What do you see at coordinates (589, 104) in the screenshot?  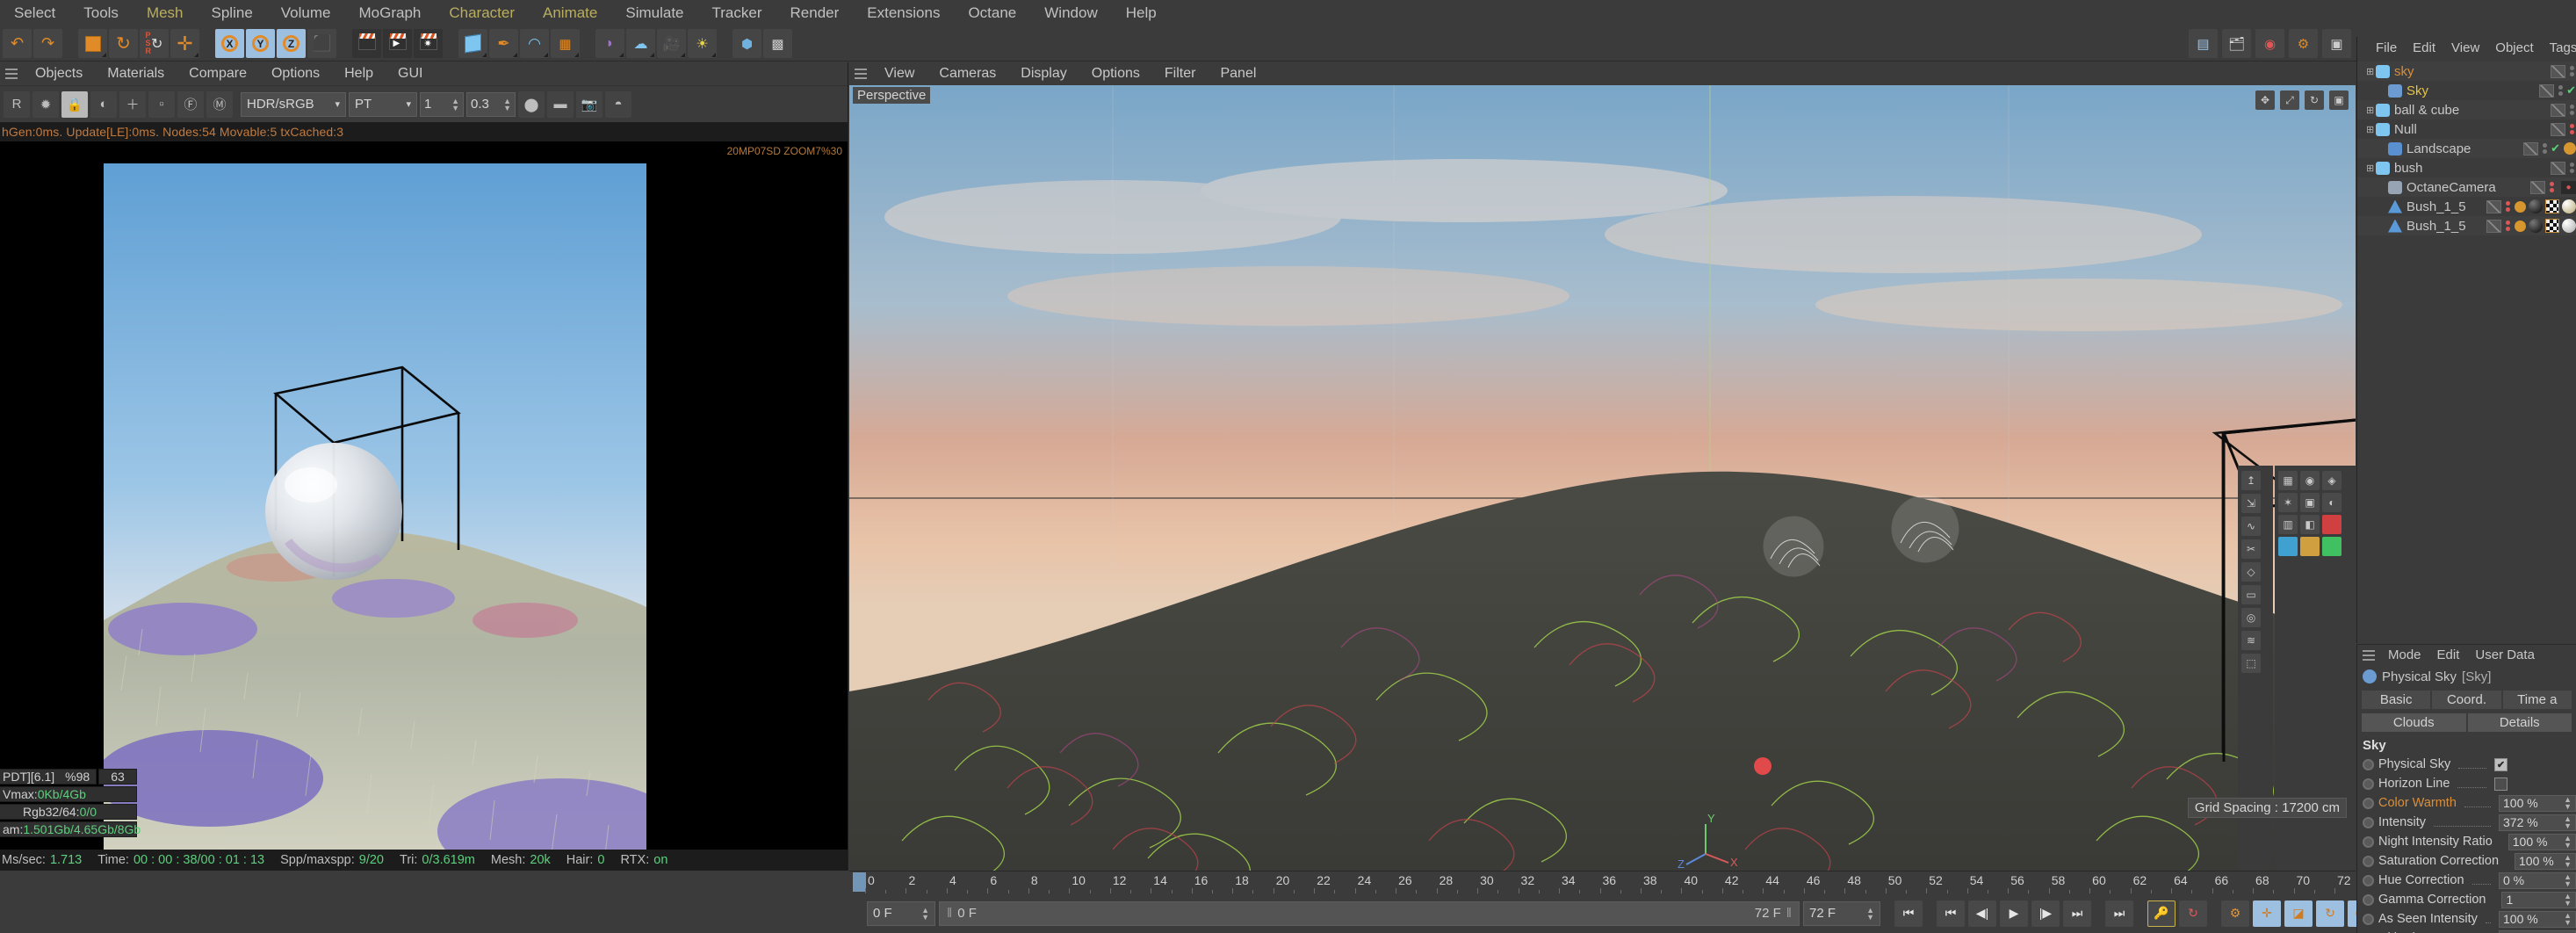 I see `camera-preview-icon: 📷` at bounding box center [589, 104].